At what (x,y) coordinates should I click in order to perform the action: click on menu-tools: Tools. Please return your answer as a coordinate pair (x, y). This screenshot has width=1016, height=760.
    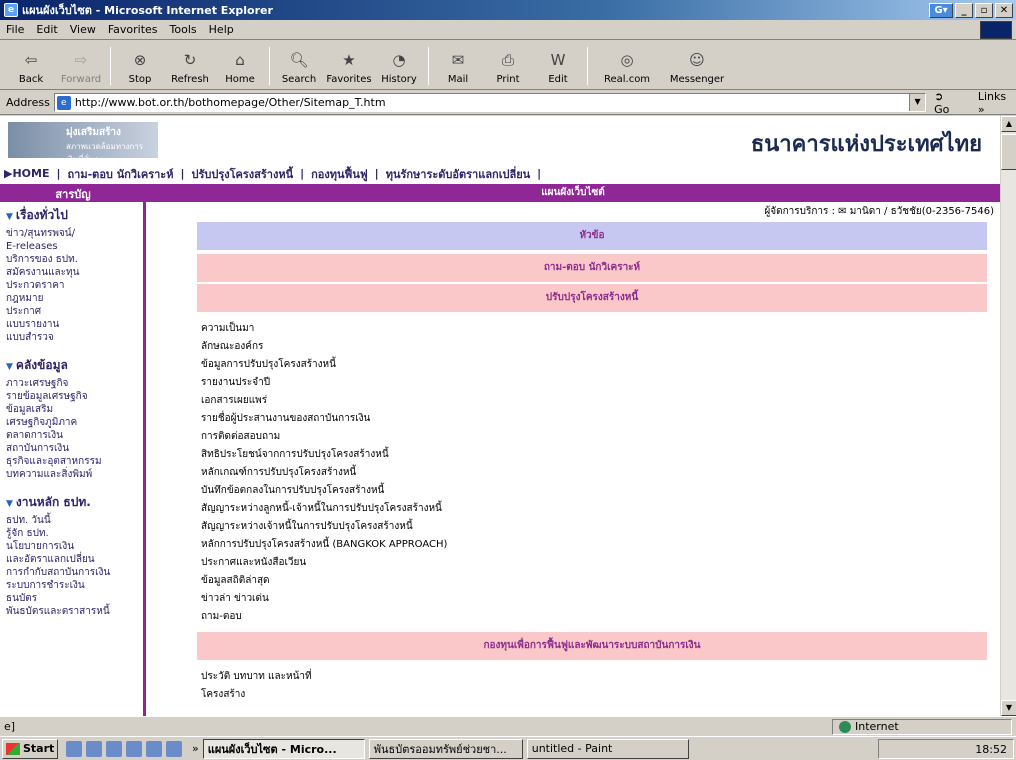
    Looking at the image, I should click on (183, 29).